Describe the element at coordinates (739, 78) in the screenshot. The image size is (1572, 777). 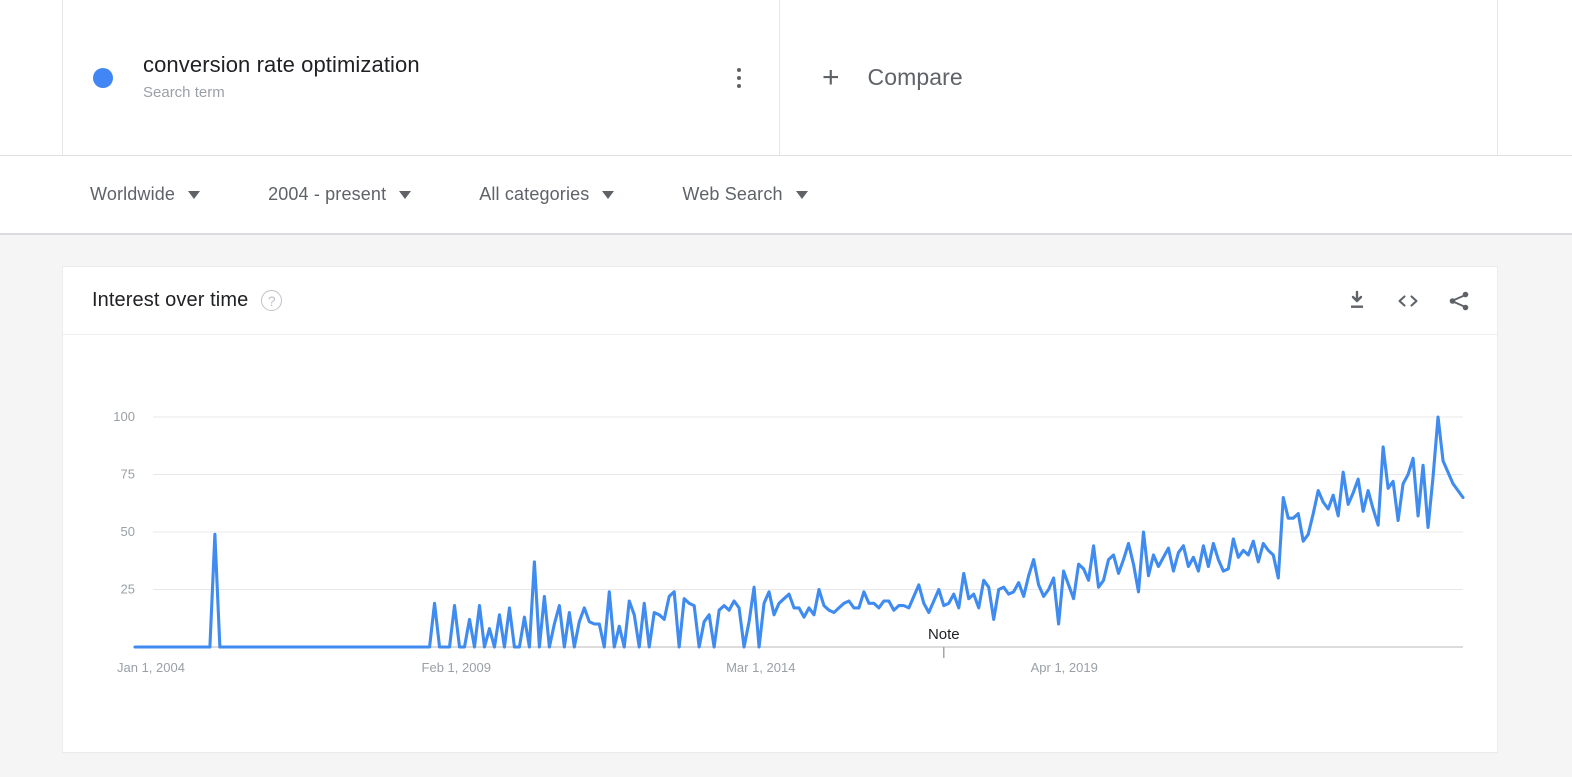
I see `more-vert-icon` at that location.